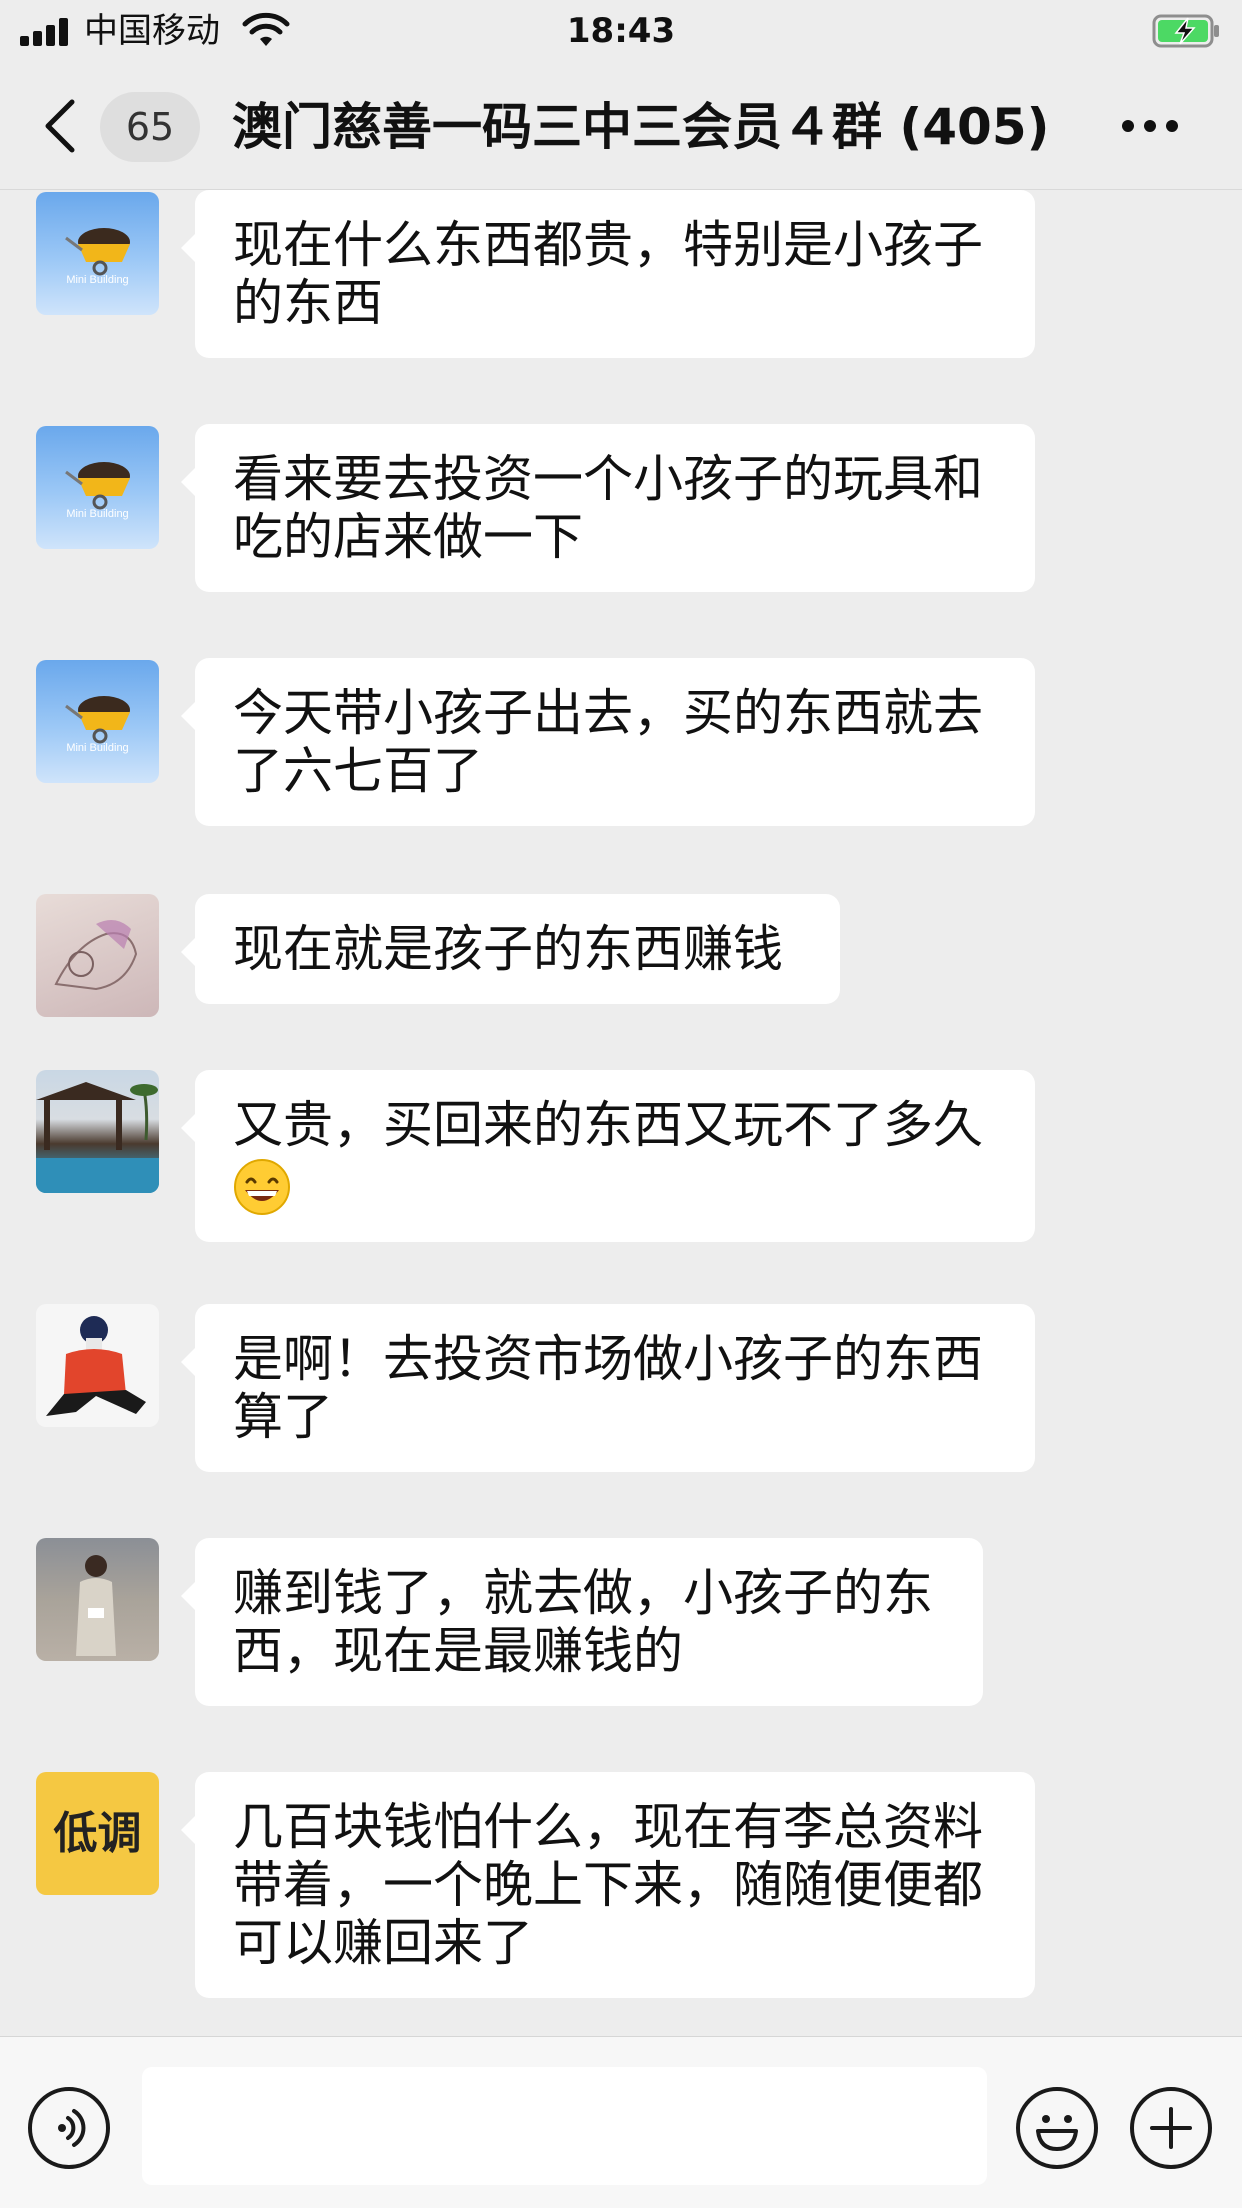 Image resolution: width=1242 pixels, height=2208 pixels. I want to click on status-bar: 中国移动 18:43, so click(621, 31).